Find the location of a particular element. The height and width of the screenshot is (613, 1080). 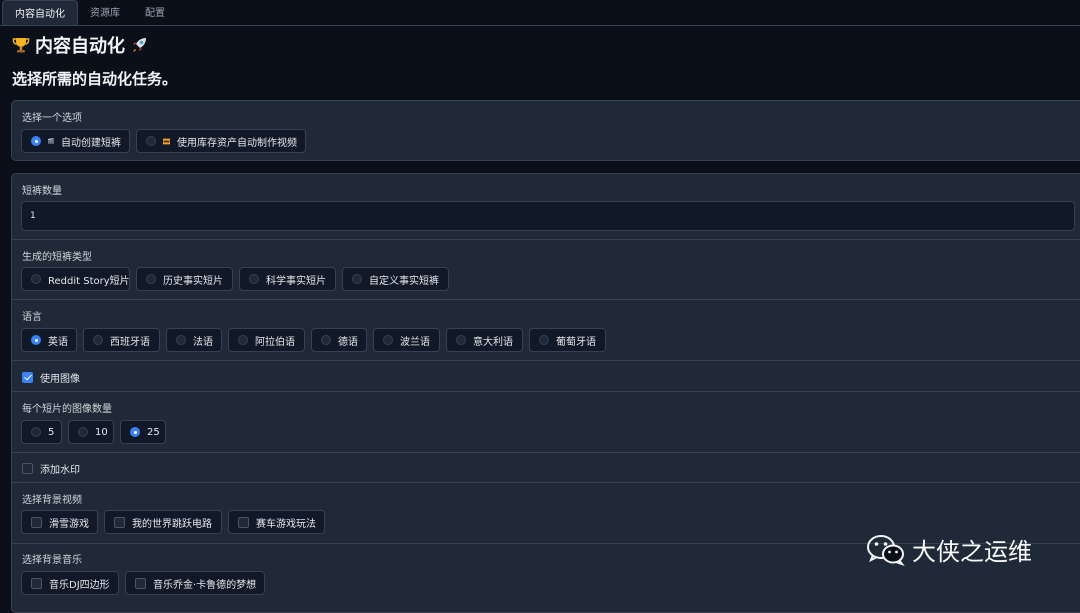

option-label: 音乐DJ四边形 is located at coordinates (79, 585).